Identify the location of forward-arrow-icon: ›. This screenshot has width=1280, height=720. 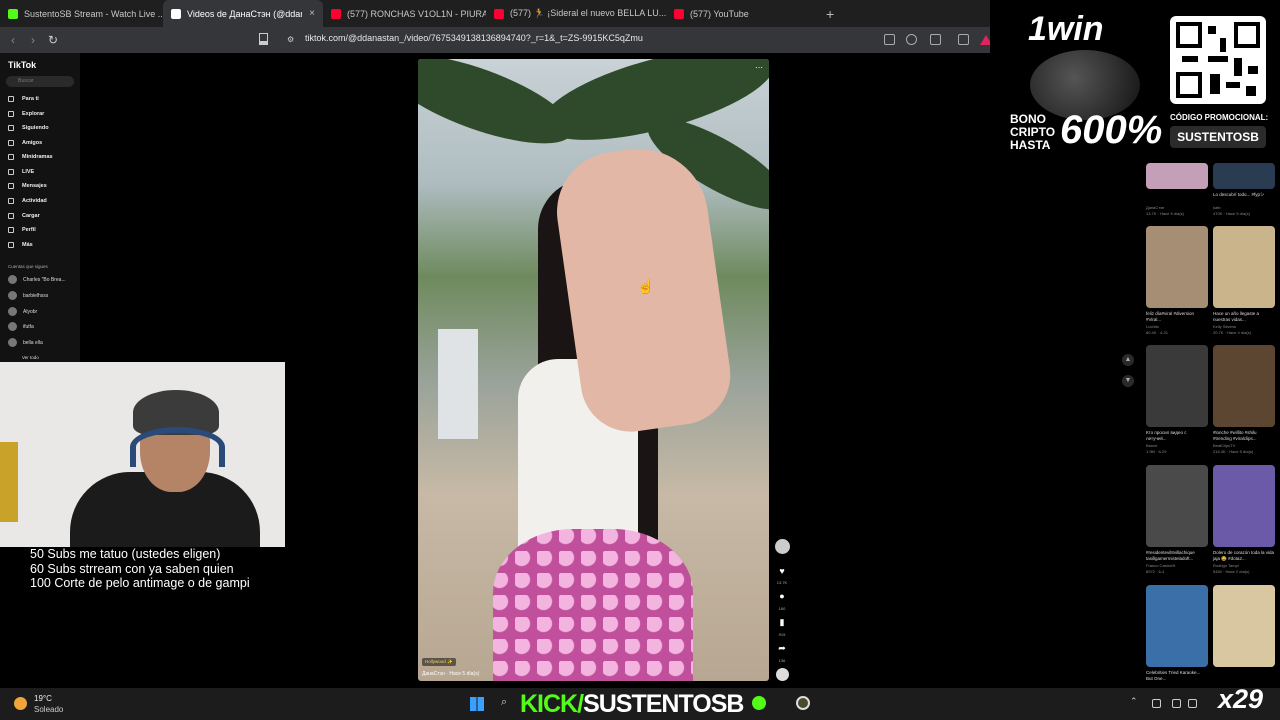
(33, 40).